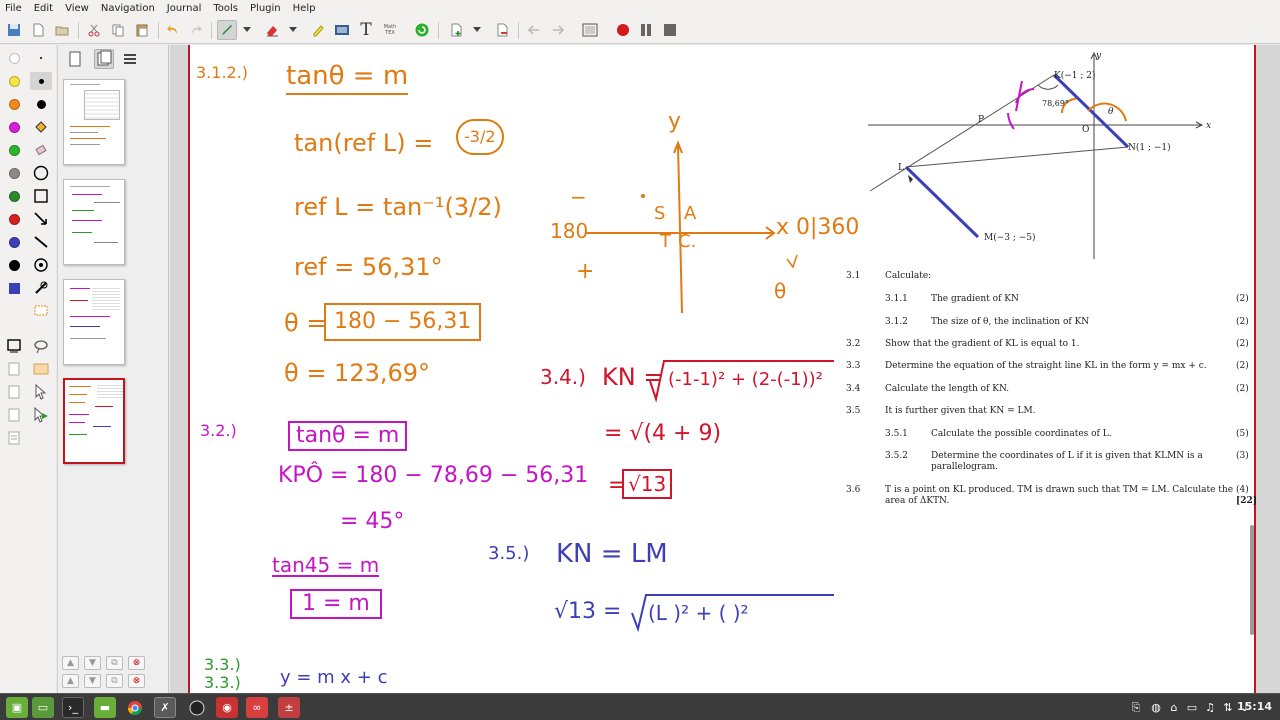  Describe the element at coordinates (1228, 707) in the screenshot. I see `network-tray-icon: ⇅` at that location.